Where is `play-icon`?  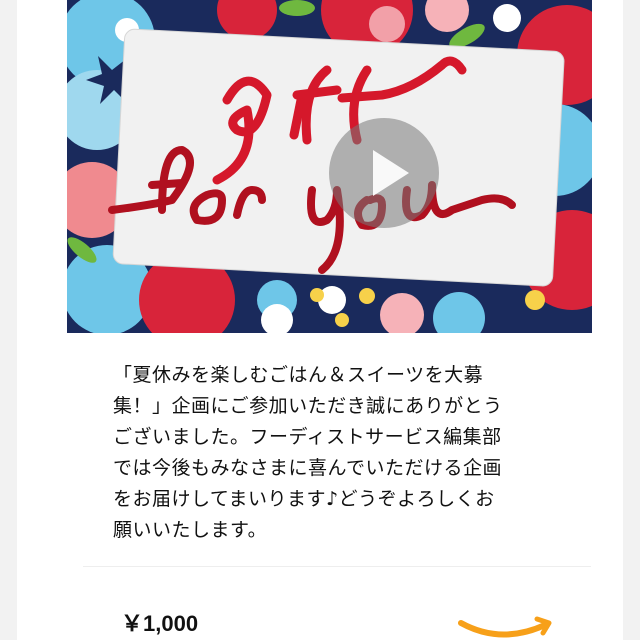 play-icon is located at coordinates (391, 173).